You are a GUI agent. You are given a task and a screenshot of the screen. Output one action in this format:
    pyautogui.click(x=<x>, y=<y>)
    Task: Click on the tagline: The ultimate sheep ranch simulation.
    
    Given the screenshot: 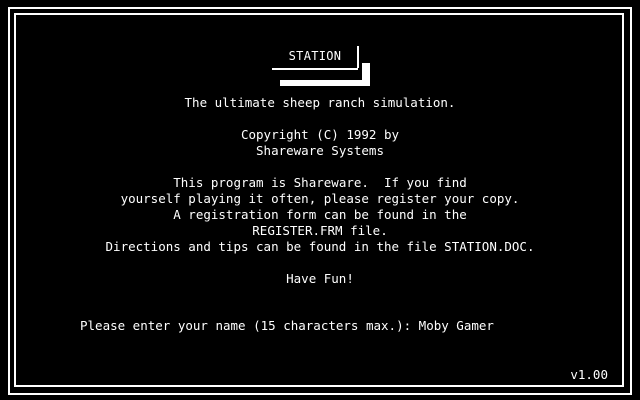 What is the action you would take?
    pyautogui.click(x=320, y=102)
    